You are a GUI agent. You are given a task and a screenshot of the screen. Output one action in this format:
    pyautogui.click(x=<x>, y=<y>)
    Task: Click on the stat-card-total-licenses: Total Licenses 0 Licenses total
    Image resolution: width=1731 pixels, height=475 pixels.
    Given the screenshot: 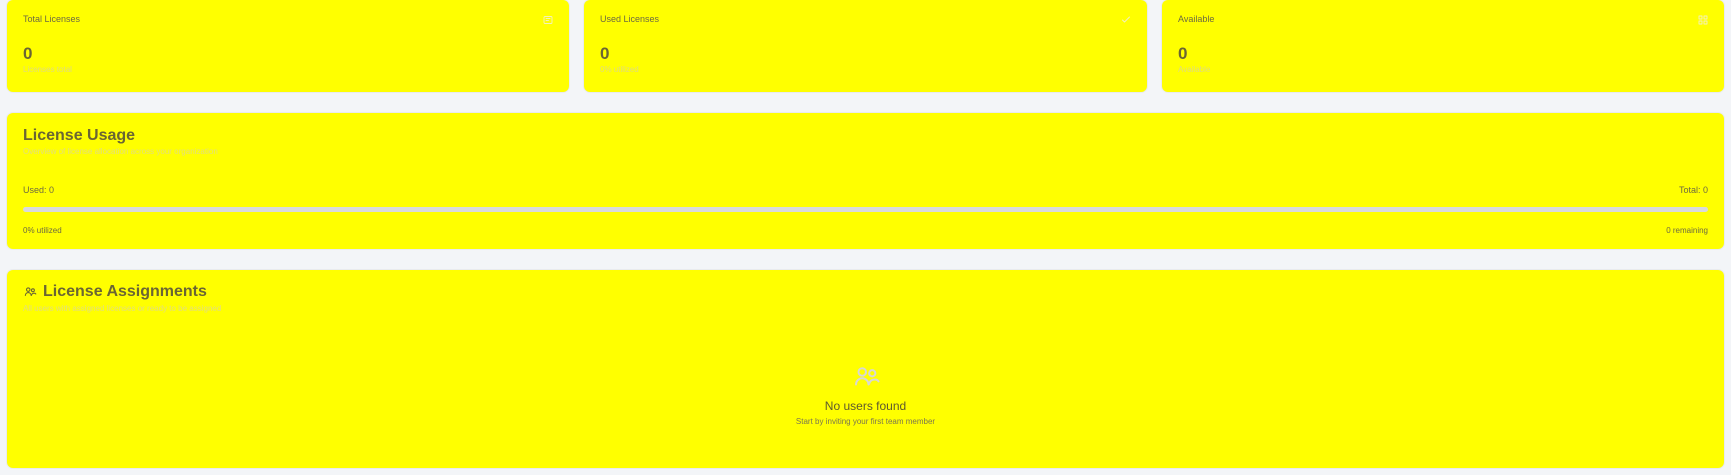 What is the action you would take?
    pyautogui.click(x=288, y=46)
    